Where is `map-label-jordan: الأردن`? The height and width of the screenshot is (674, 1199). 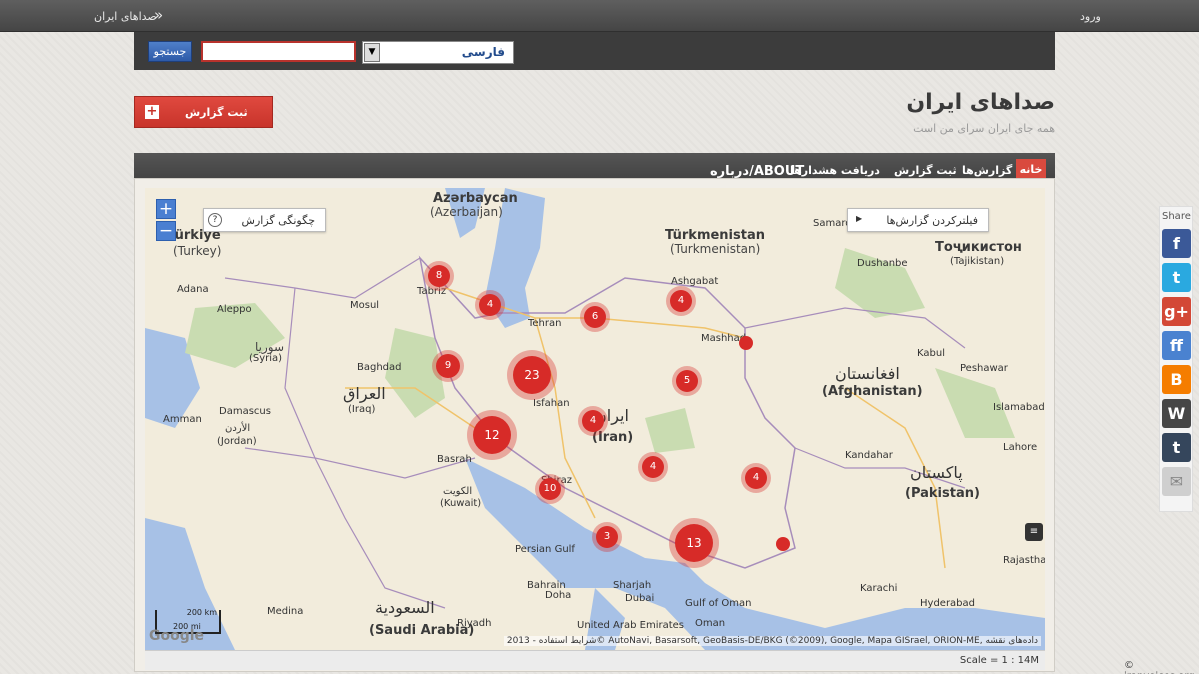
map-label-jordan: الأردن is located at coordinates (238, 428).